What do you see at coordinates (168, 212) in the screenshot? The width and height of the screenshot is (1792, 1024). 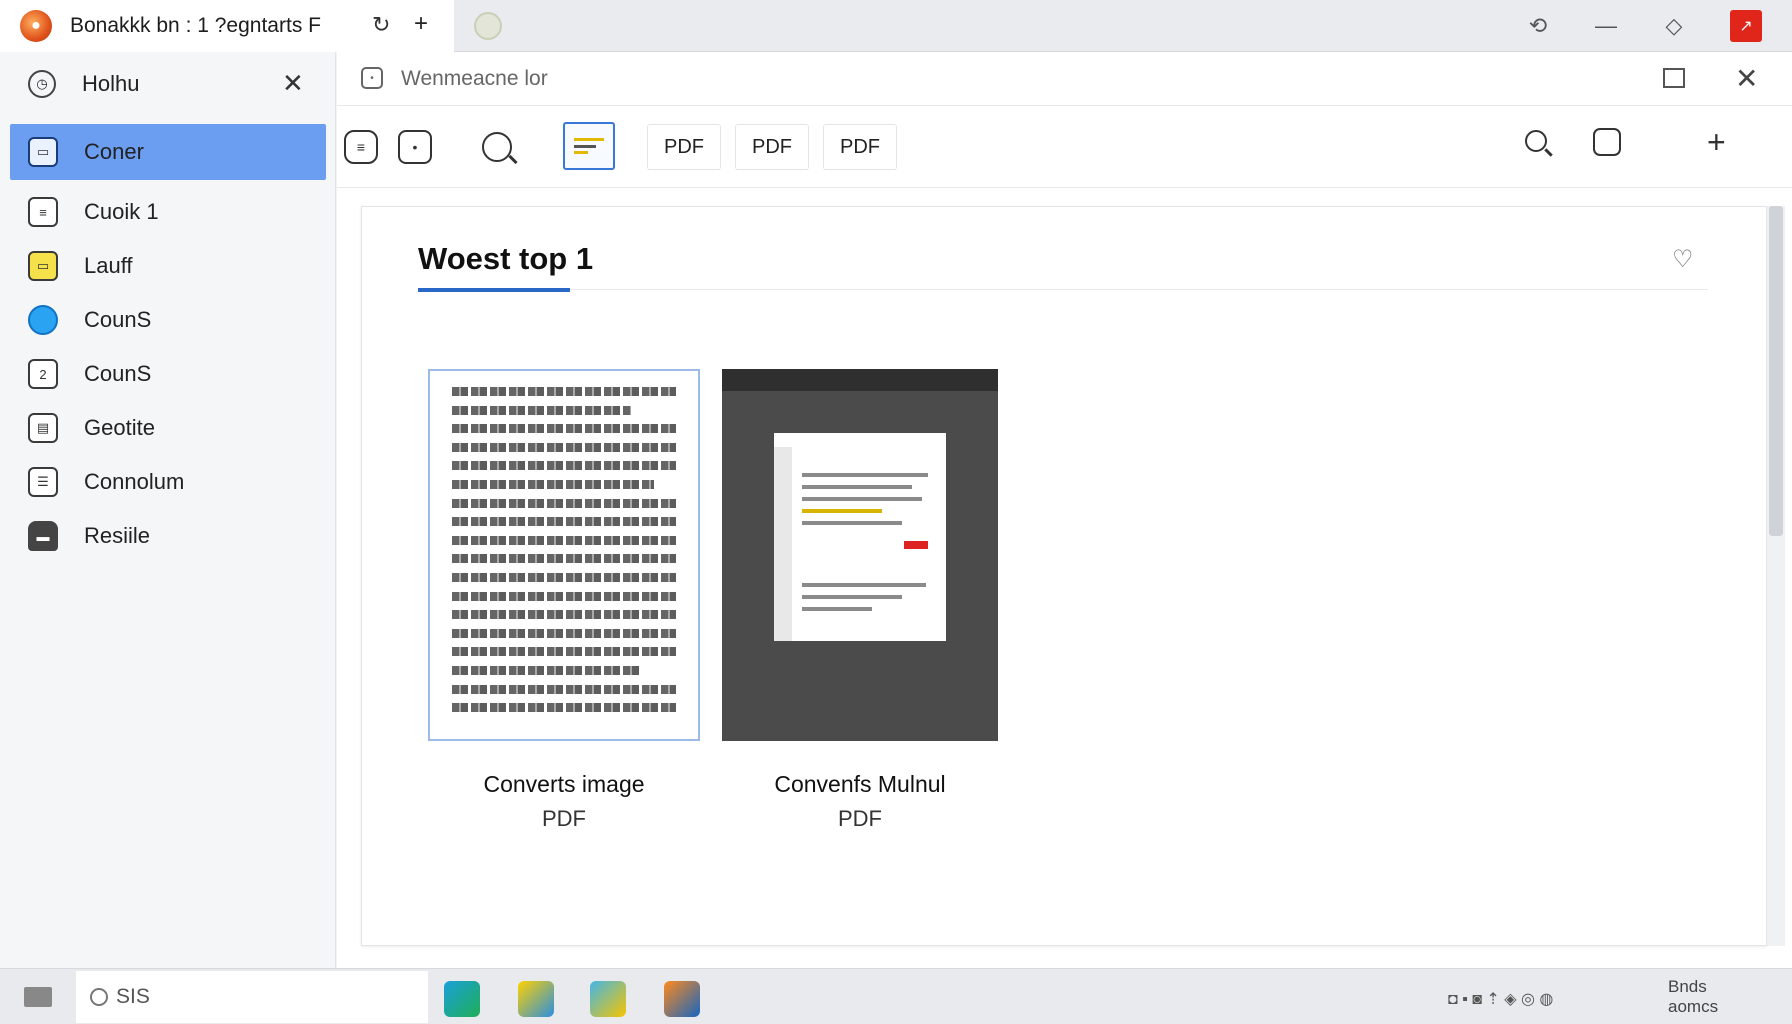 I see `sidebar-item-cuoik: ≡ Cuoik 1` at bounding box center [168, 212].